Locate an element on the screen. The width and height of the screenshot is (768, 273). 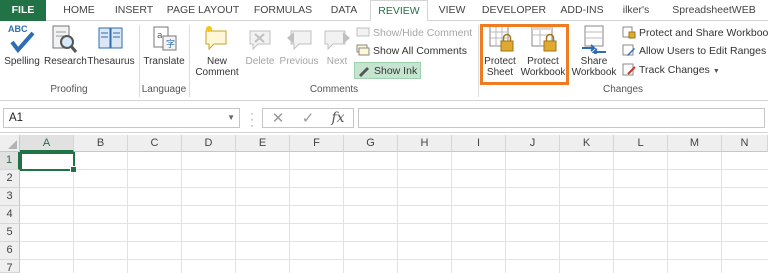
previous-comment-button: Previous is located at coordinates (299, 45).